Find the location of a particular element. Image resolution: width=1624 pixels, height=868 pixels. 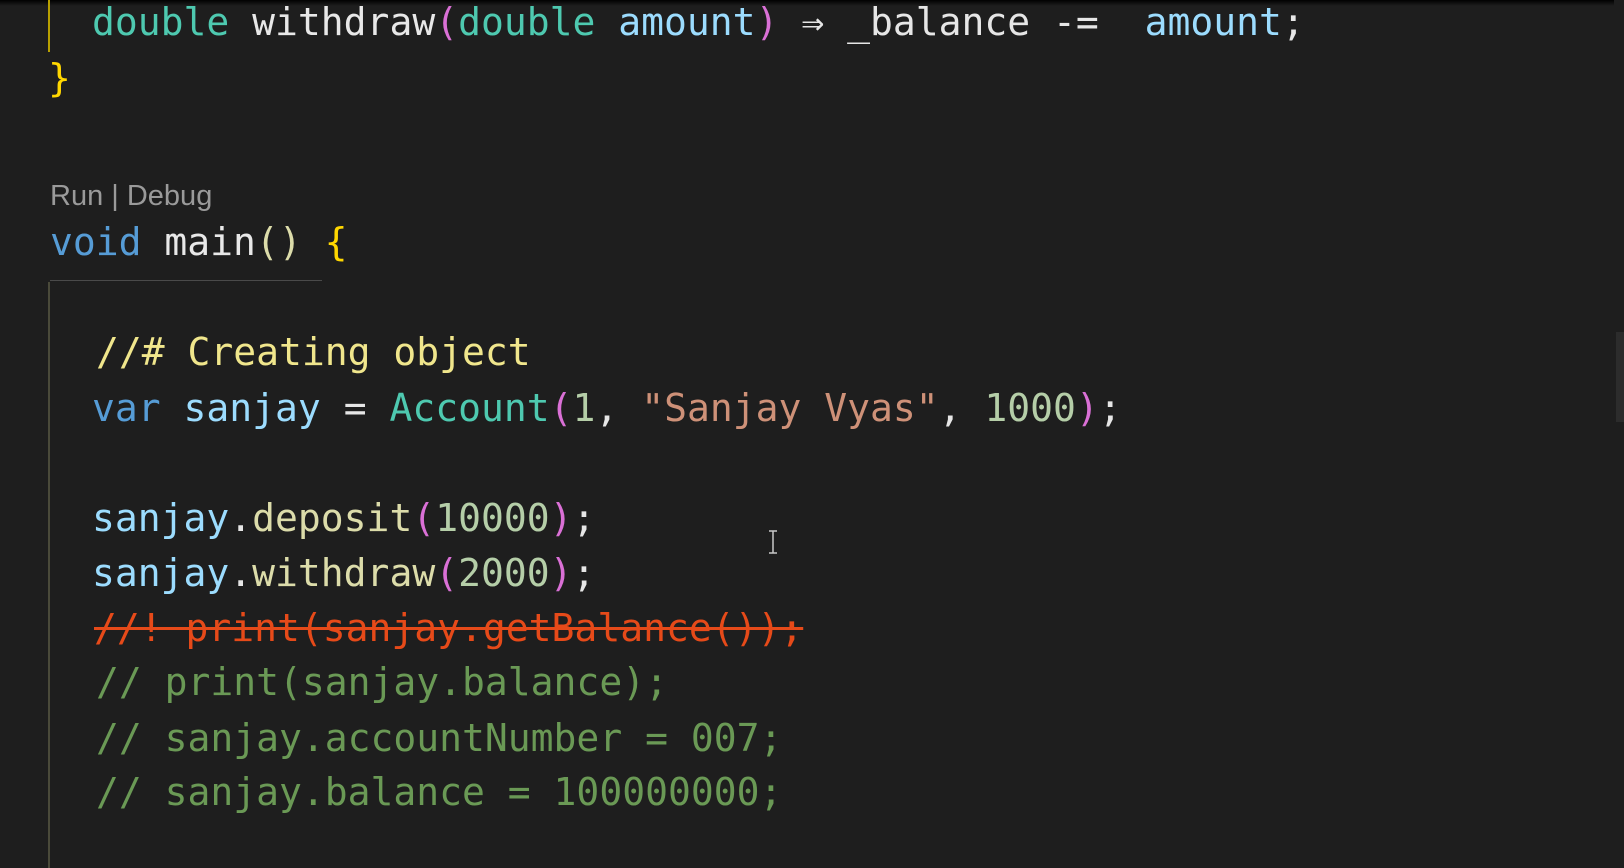

method-withdraw: withdraw is located at coordinates (344, 573).